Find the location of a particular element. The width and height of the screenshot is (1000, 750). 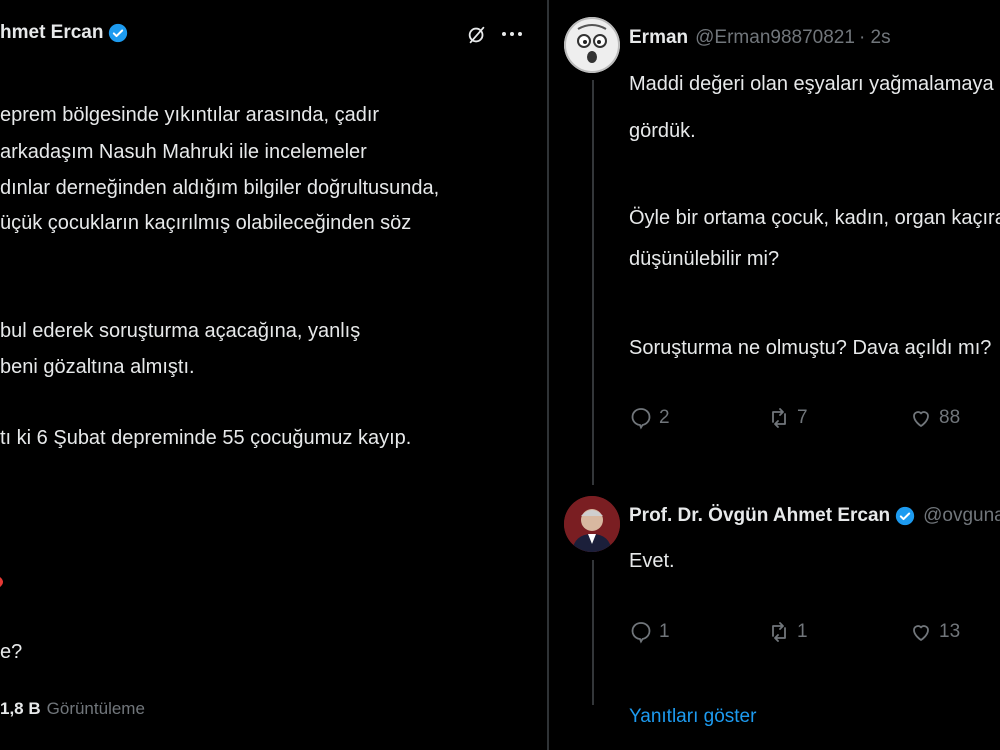

grok-icon is located at coordinates (477, 35).